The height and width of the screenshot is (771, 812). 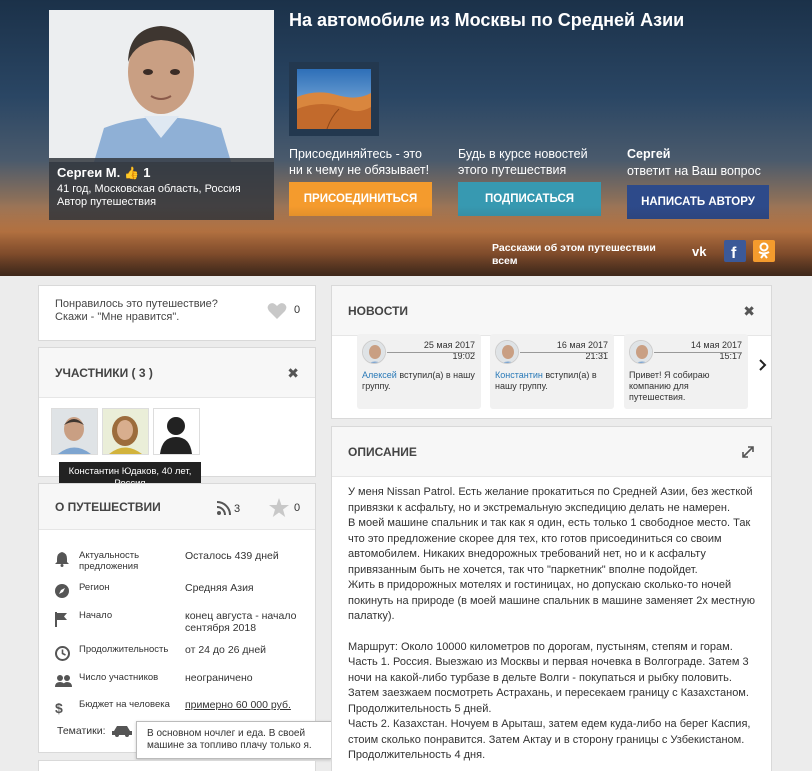 I want to click on budget-link: примерно 60 000 руб., so click(x=244, y=708).